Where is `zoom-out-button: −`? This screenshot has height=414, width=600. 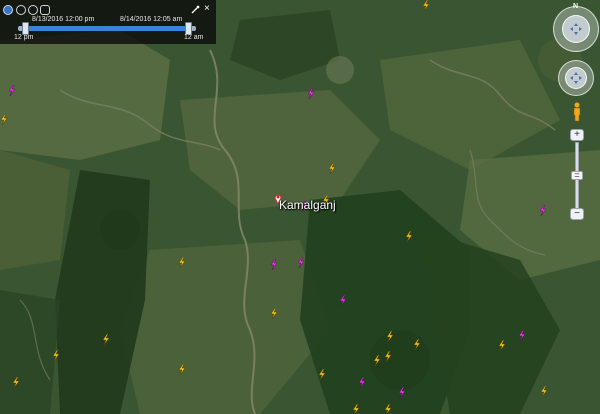 zoom-out-button: − is located at coordinates (577, 214).